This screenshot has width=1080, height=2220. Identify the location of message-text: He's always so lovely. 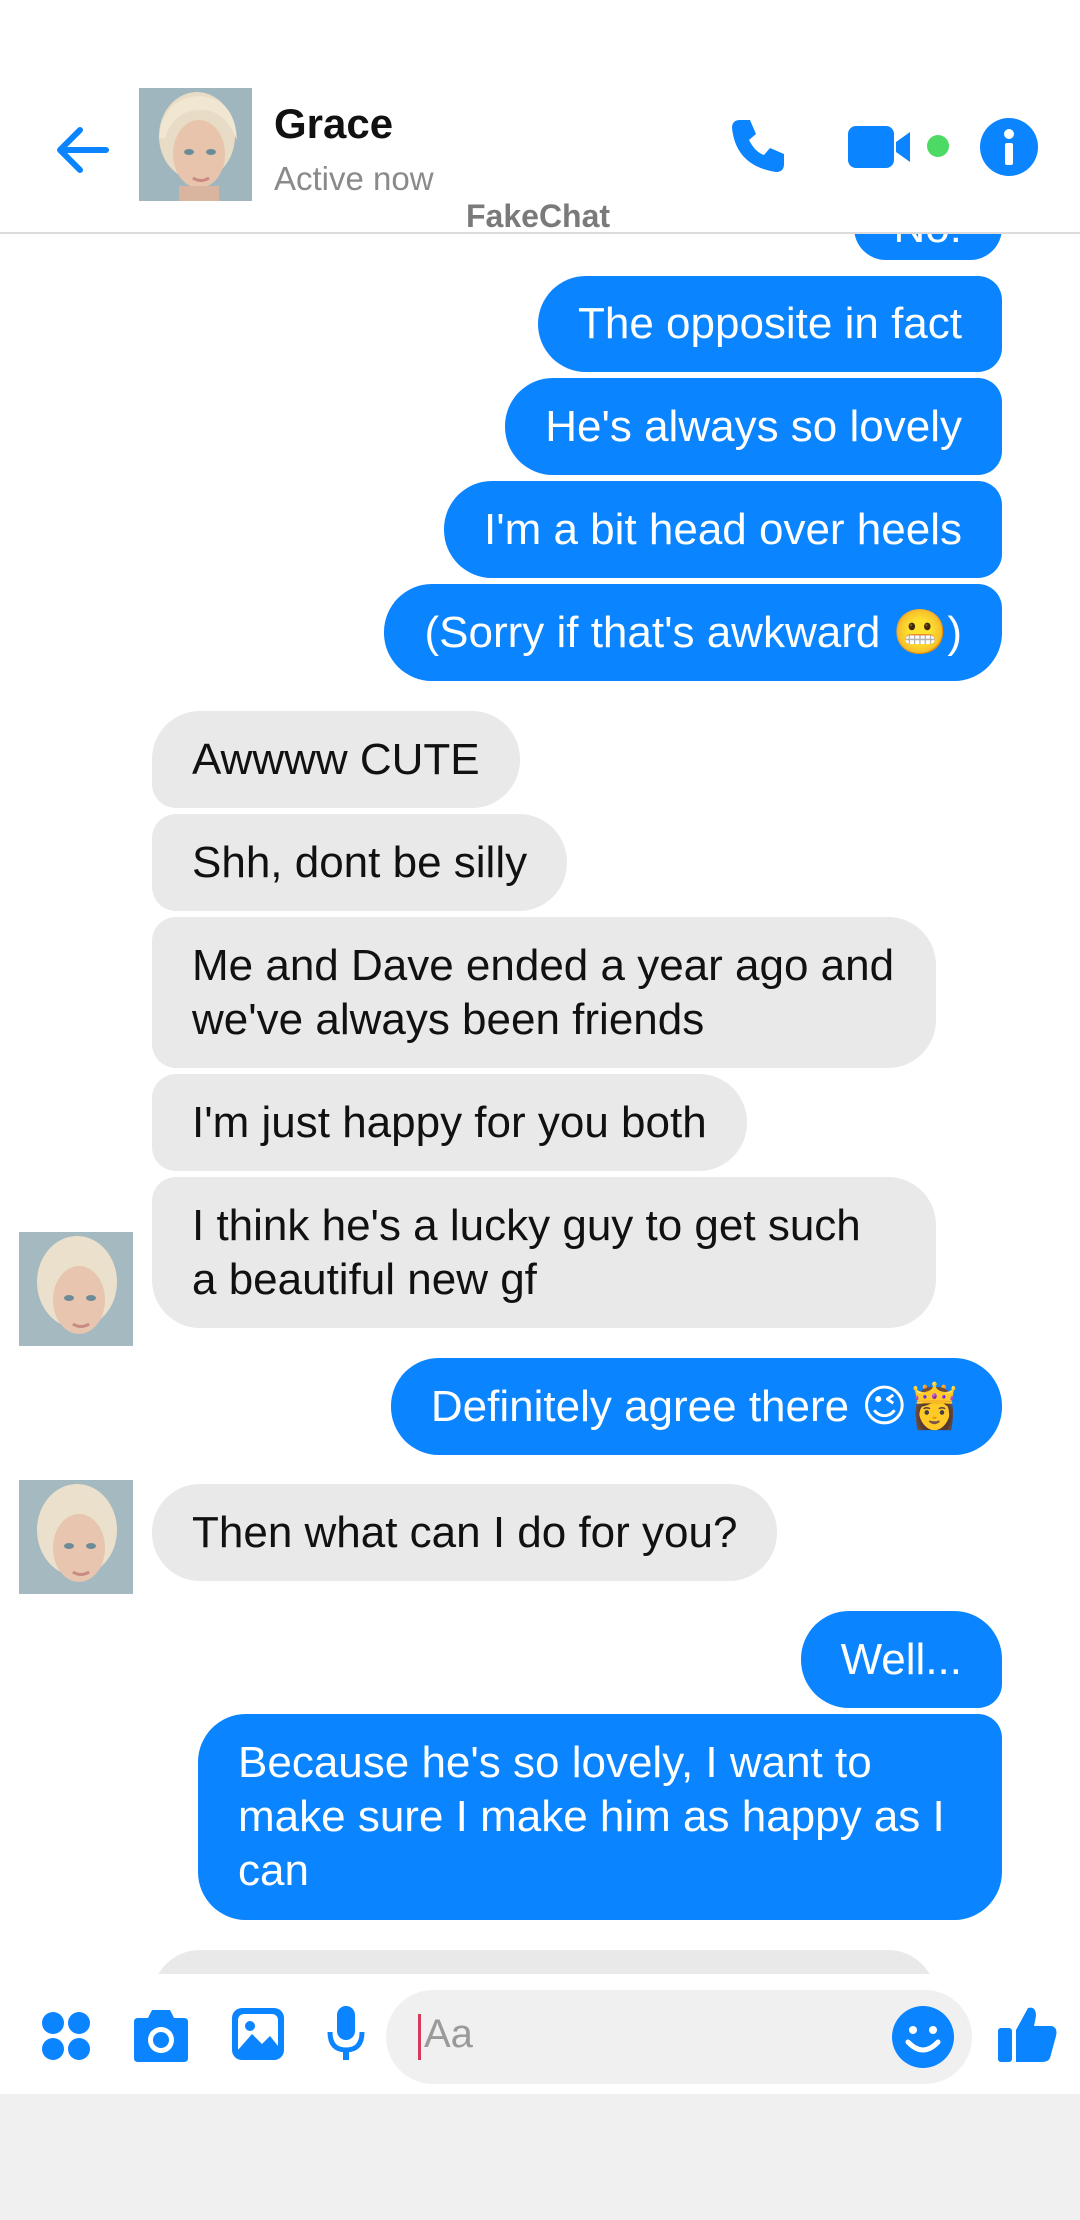
(753, 426).